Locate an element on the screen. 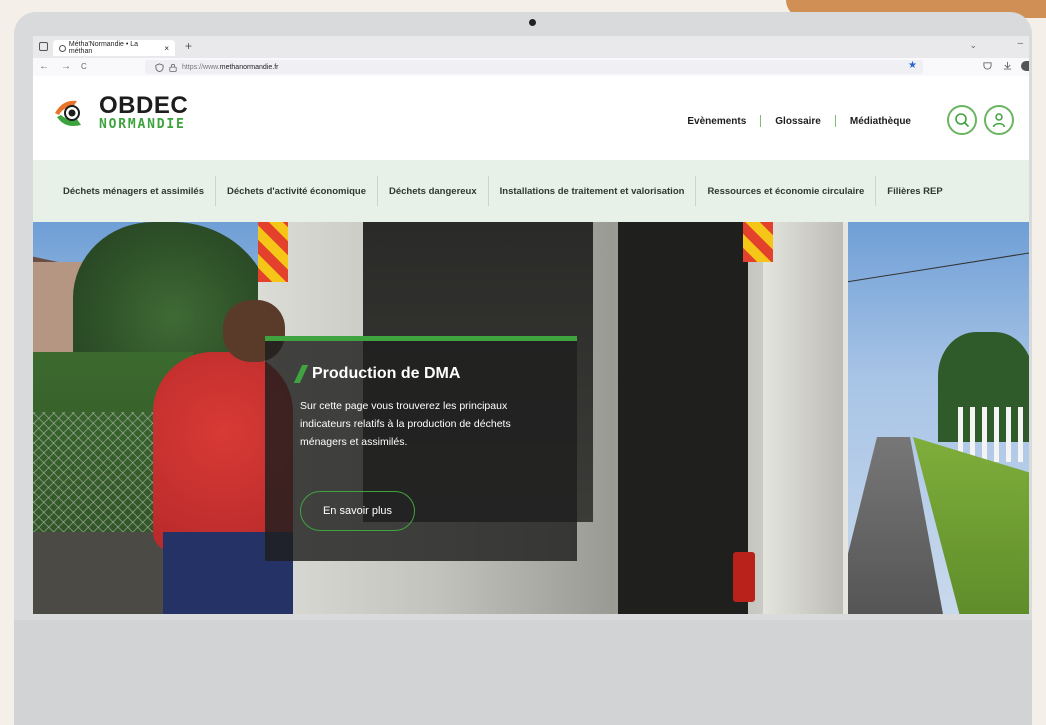 This screenshot has height=725, width=1046. logo-title: OBDEC is located at coordinates (144, 105).